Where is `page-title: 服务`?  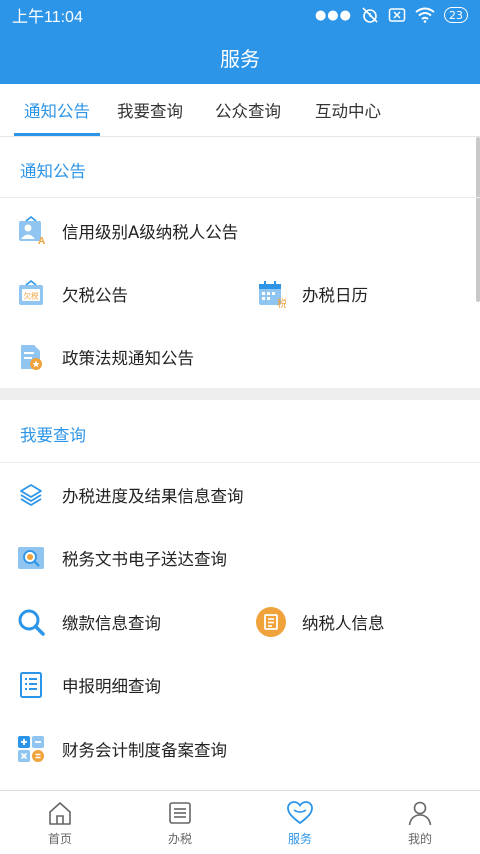 page-title: 服务 is located at coordinates (240, 57).